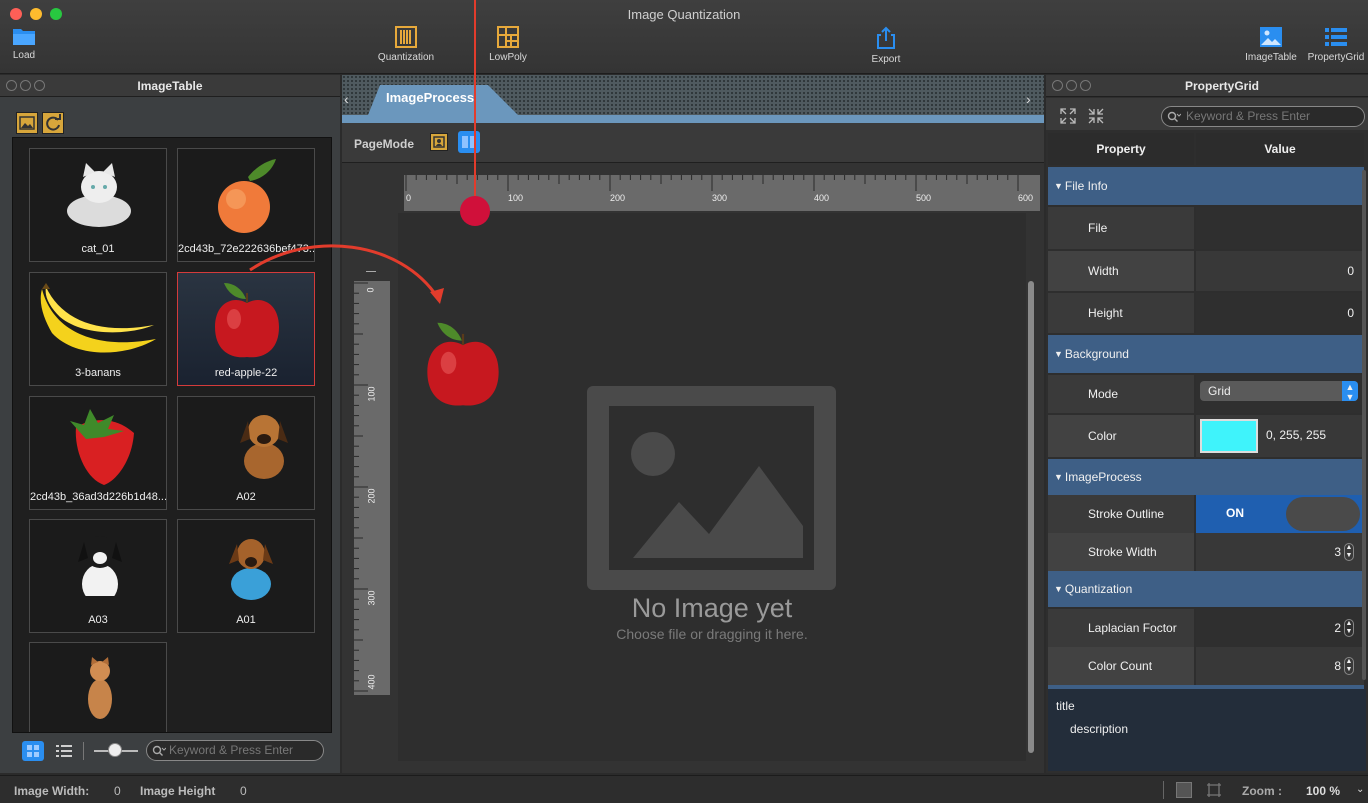  What do you see at coordinates (1206, 477) in the screenshot?
I see `category-imageprocess: ▼ ImageProcess` at bounding box center [1206, 477].